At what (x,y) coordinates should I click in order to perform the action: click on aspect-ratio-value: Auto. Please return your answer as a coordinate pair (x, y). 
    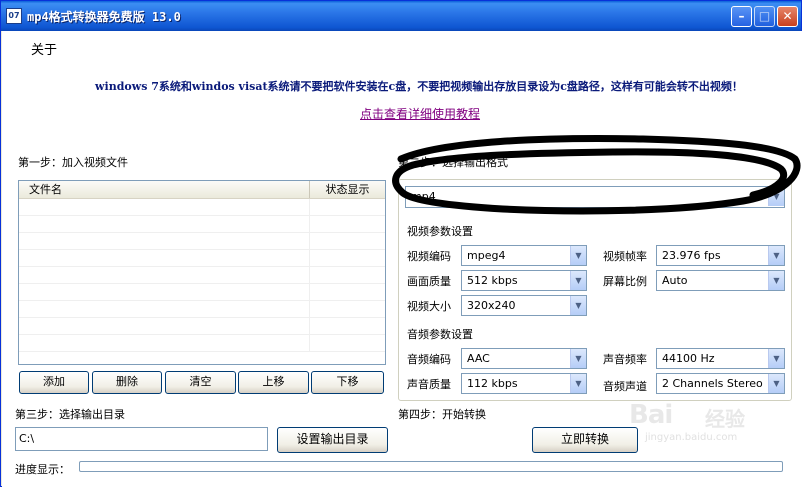
    Looking at the image, I should click on (675, 280).